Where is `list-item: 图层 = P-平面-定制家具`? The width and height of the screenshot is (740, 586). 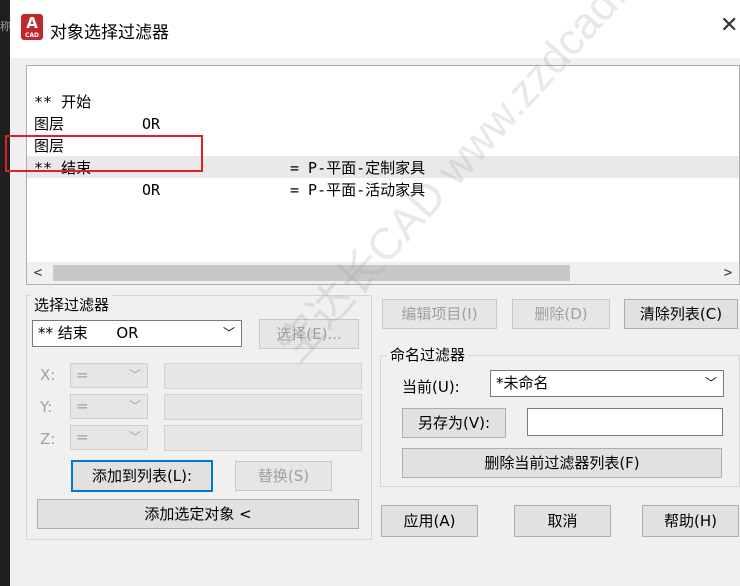
list-item: 图层 = P-平面-定制家具 is located at coordinates (229, 134).